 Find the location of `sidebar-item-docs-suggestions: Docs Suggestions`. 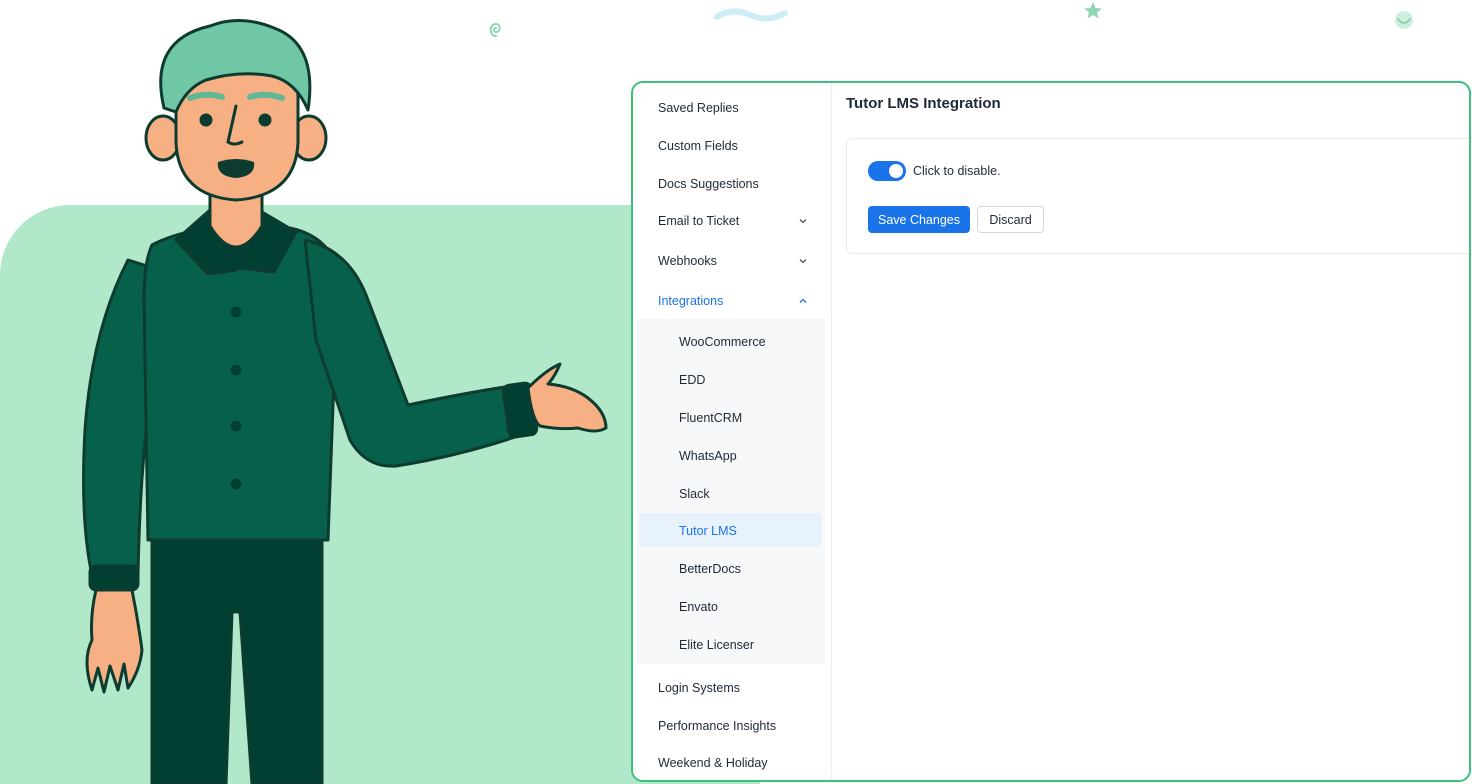

sidebar-item-docs-suggestions: Docs Suggestions is located at coordinates (733, 184).